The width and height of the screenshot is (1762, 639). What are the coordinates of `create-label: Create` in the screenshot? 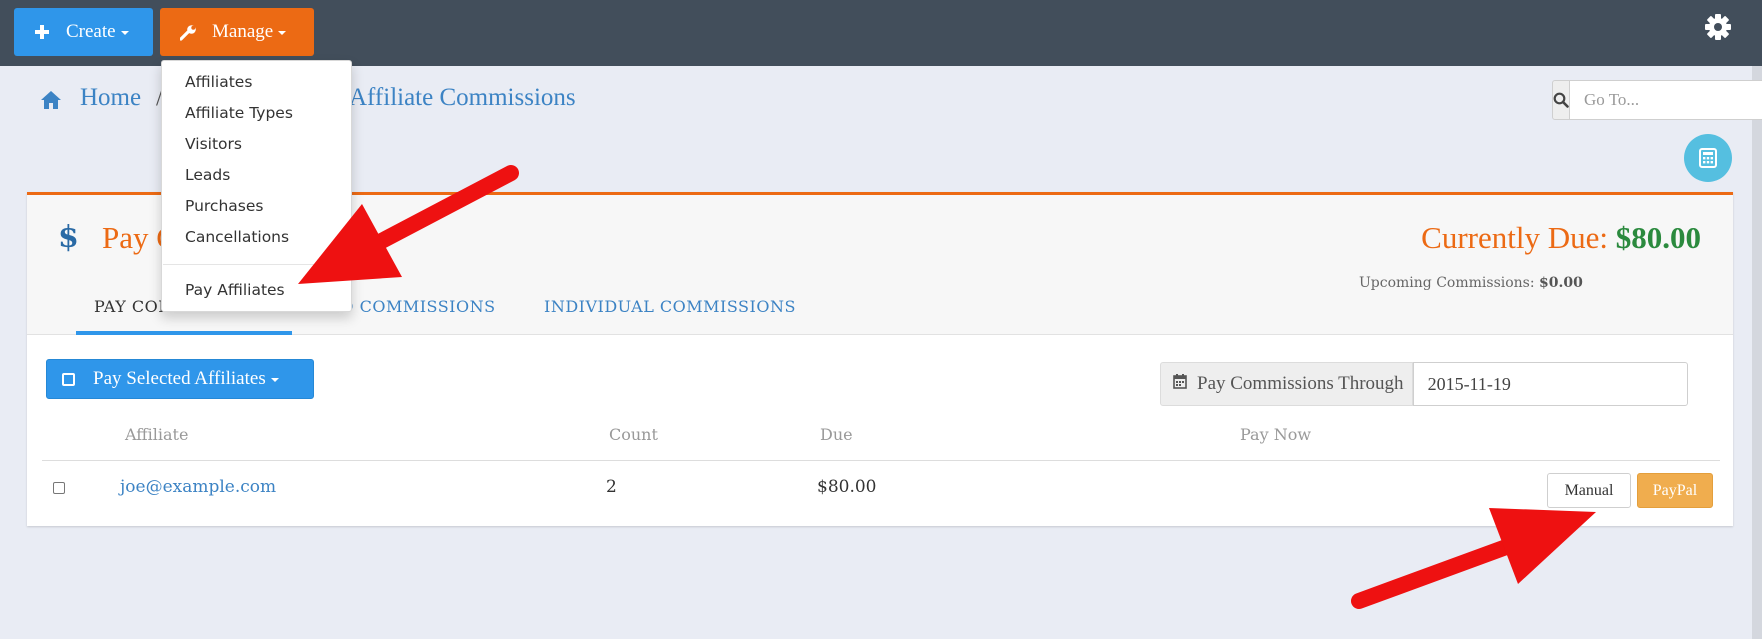 It's located at (91, 31).